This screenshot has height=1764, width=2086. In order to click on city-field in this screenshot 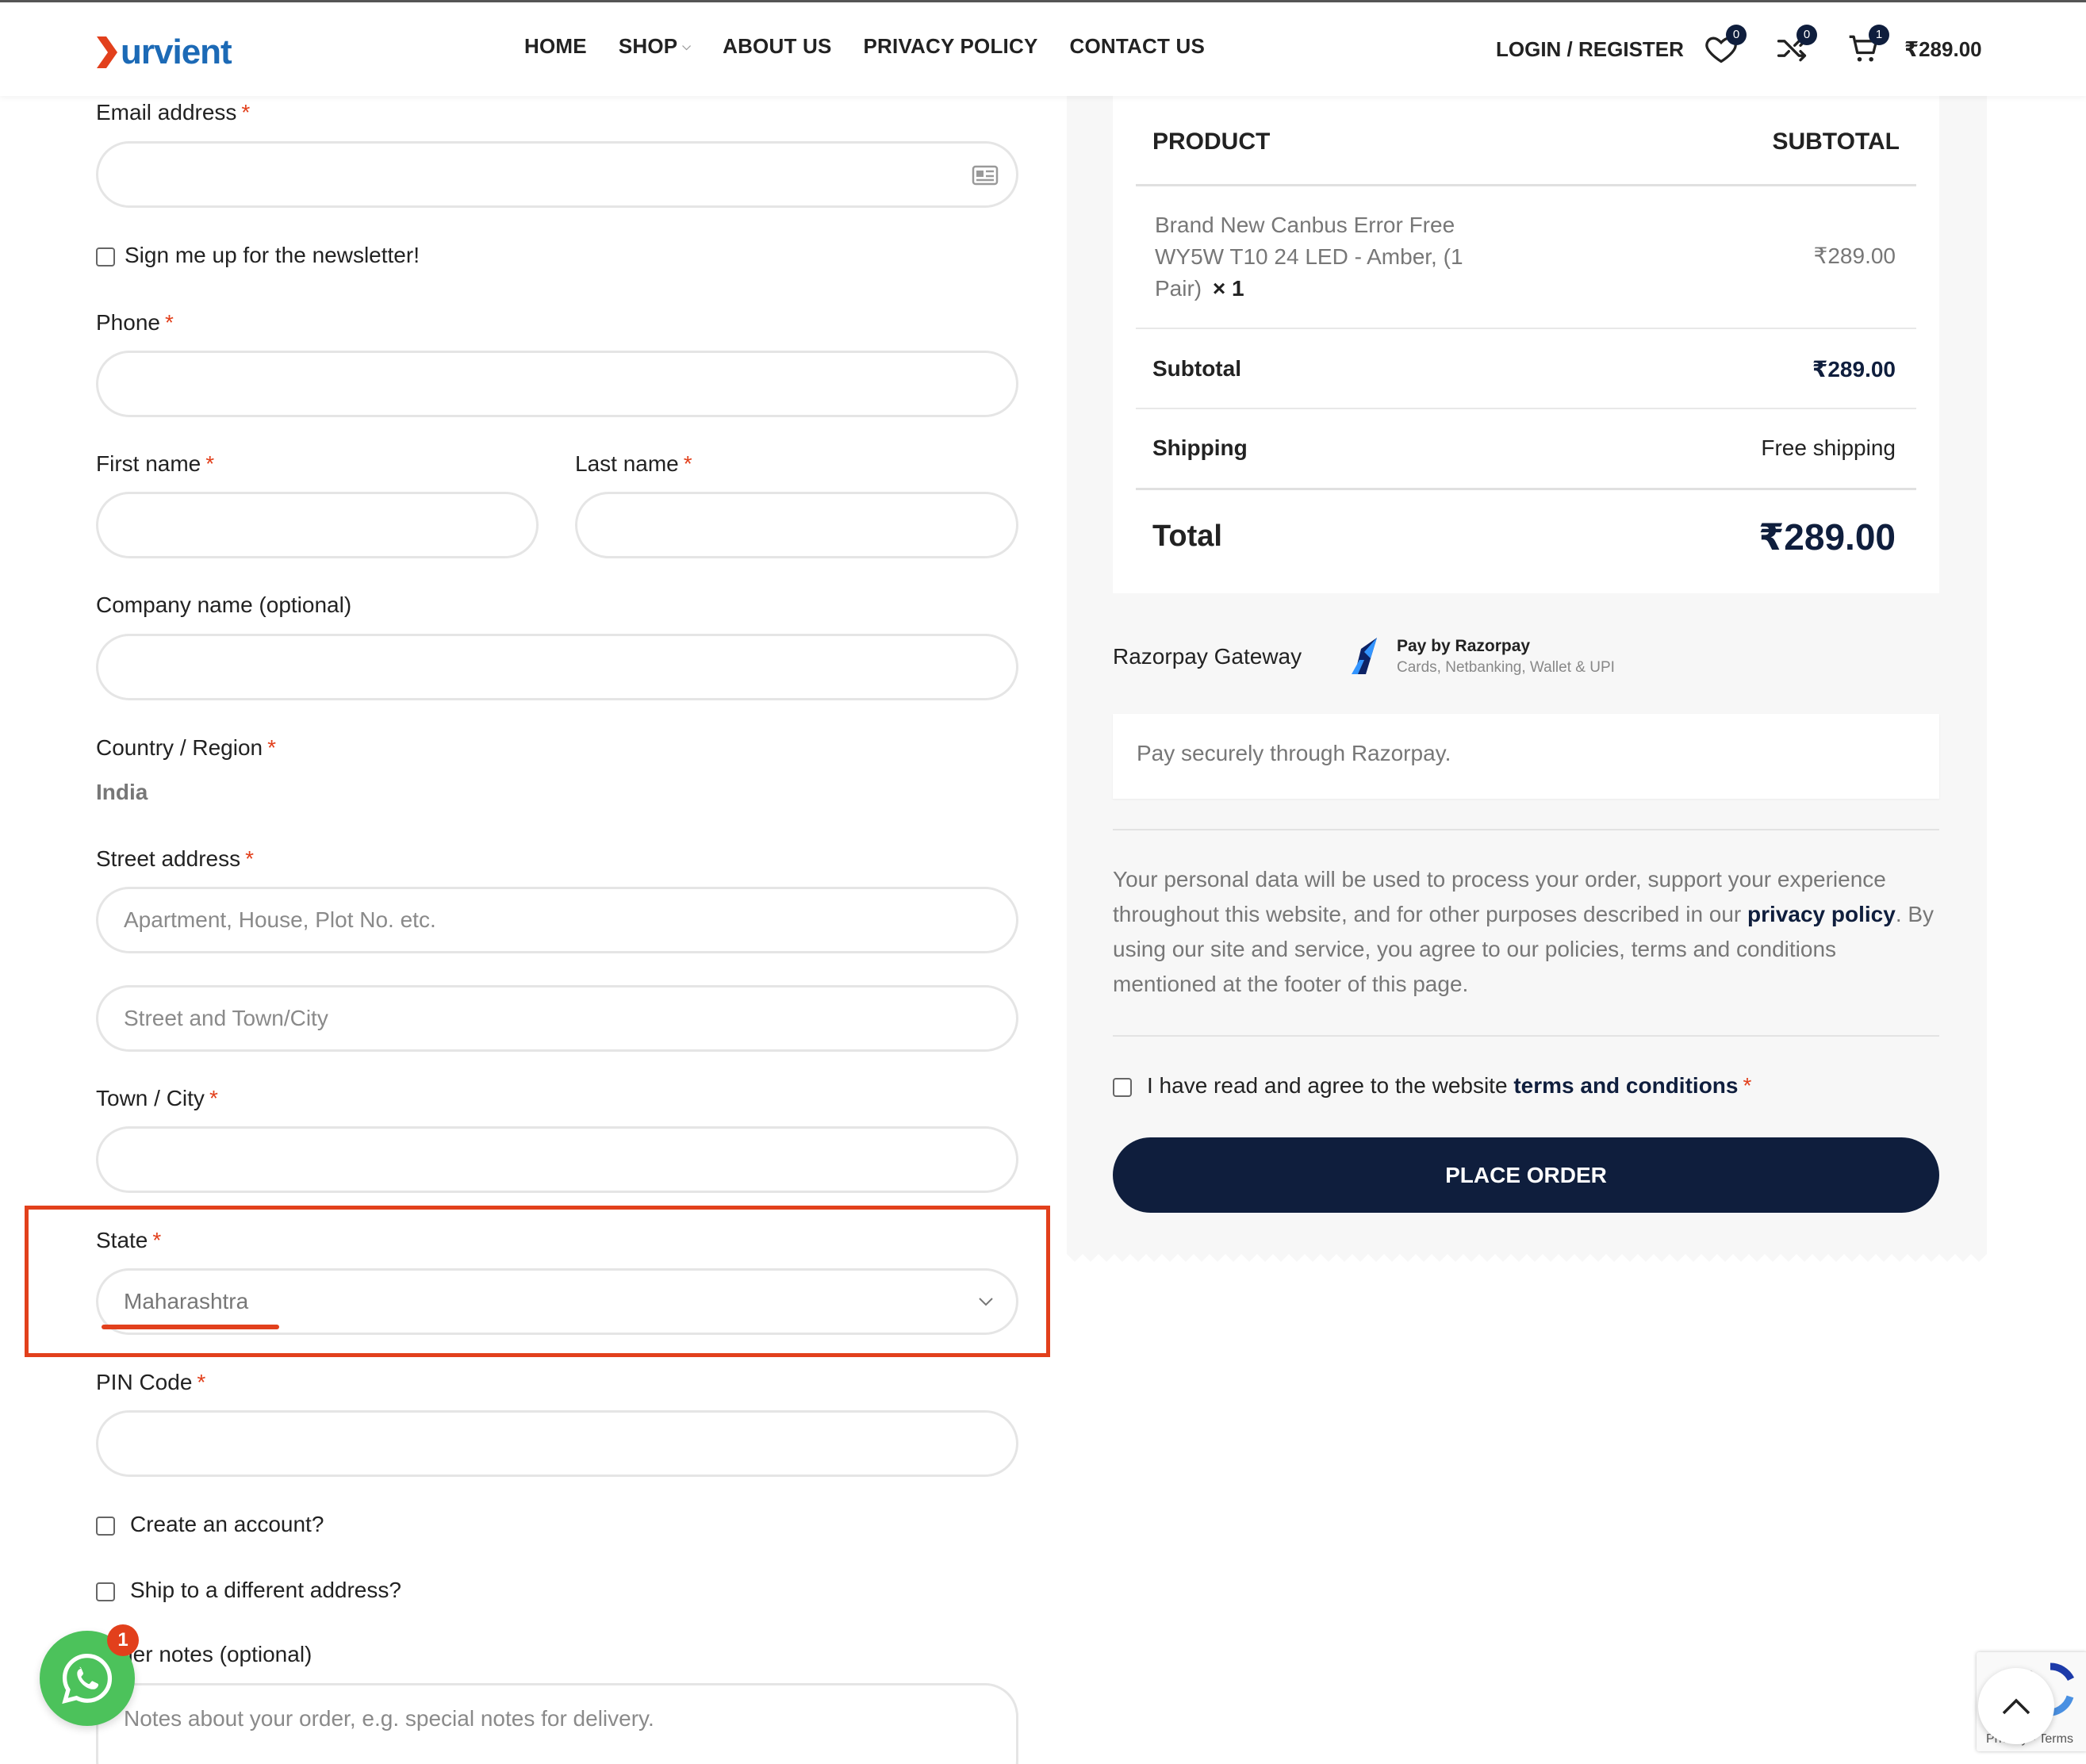, I will do `click(557, 1159)`.